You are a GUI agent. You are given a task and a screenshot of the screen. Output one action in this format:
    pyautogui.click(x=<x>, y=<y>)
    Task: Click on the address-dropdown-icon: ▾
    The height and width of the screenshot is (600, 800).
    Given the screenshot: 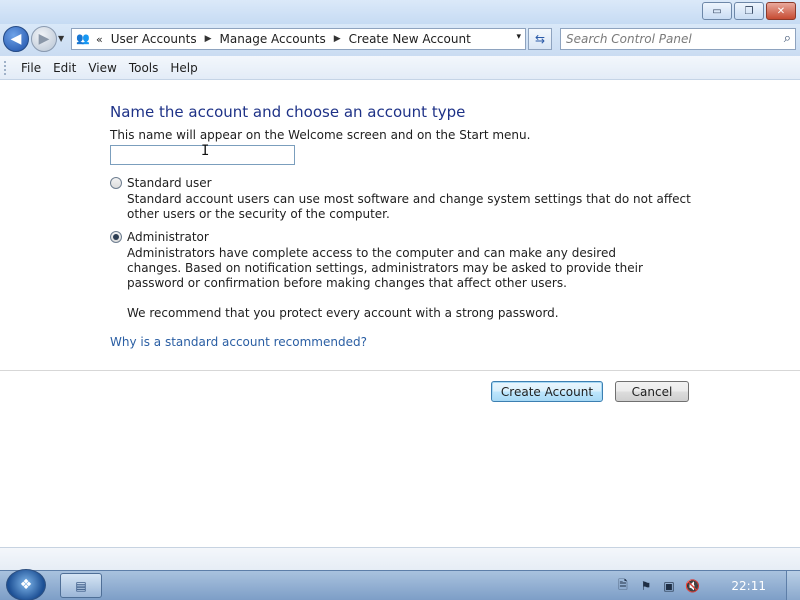 What is the action you would take?
    pyautogui.click(x=518, y=37)
    